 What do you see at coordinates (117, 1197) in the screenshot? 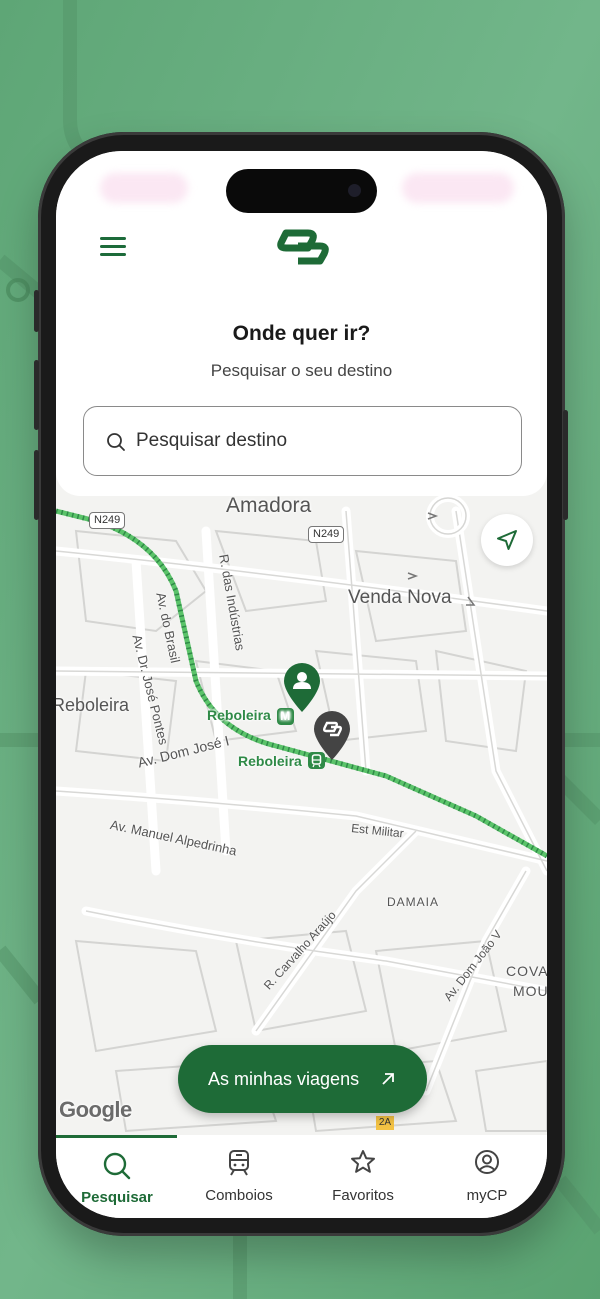
I see `tab-label: Pesquisar` at bounding box center [117, 1197].